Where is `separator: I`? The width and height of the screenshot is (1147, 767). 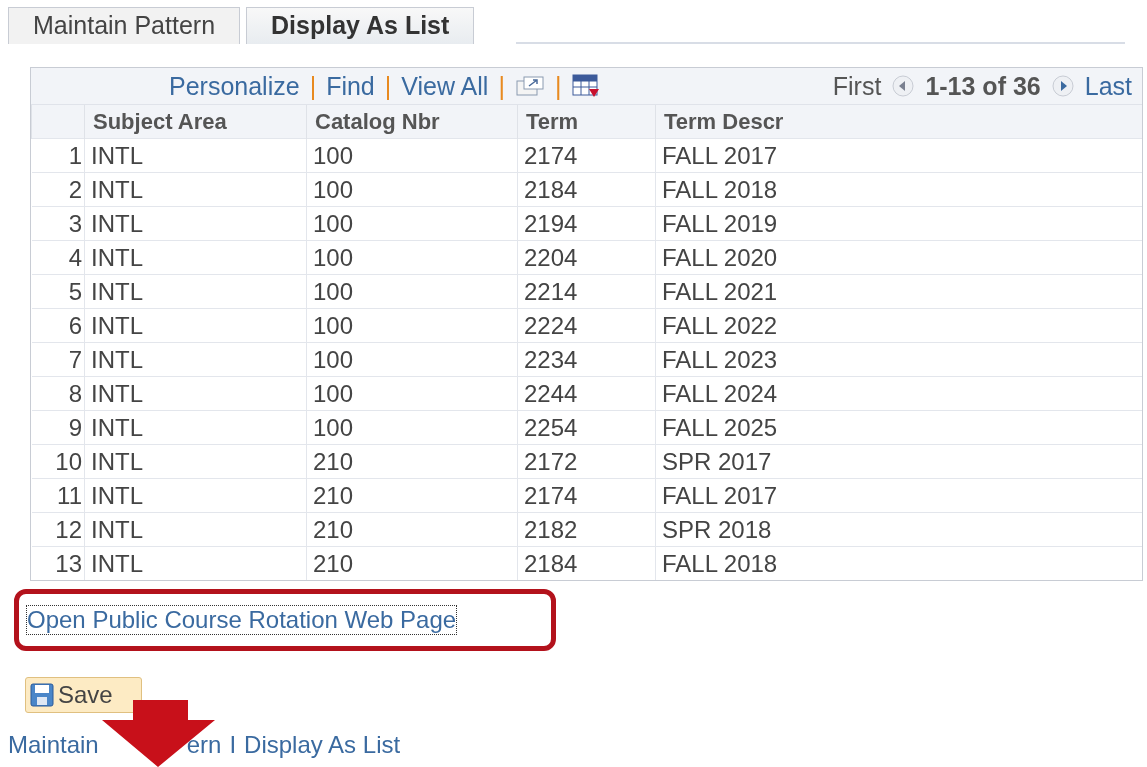
separator: I is located at coordinates (233, 744).